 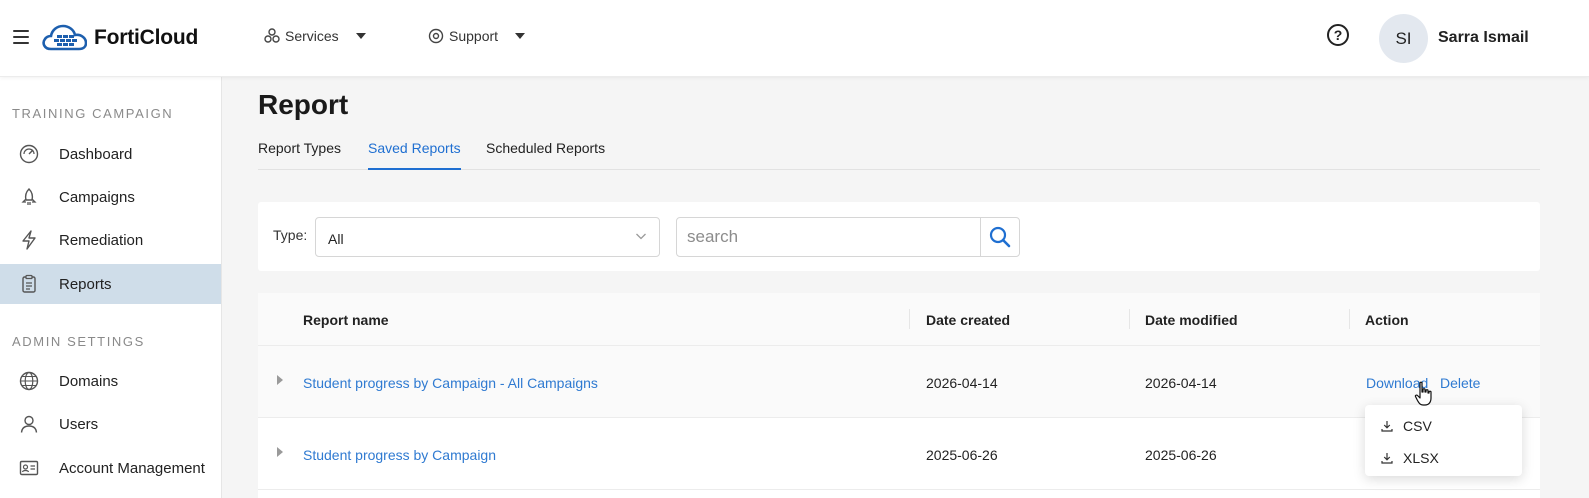 I want to click on support-menu: Support, so click(x=477, y=36).